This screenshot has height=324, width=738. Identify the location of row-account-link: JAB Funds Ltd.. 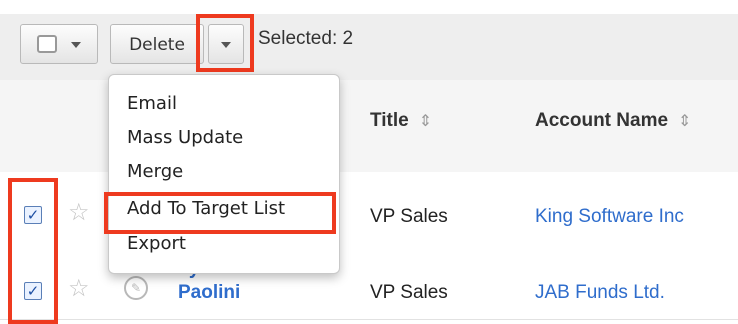
(600, 293).